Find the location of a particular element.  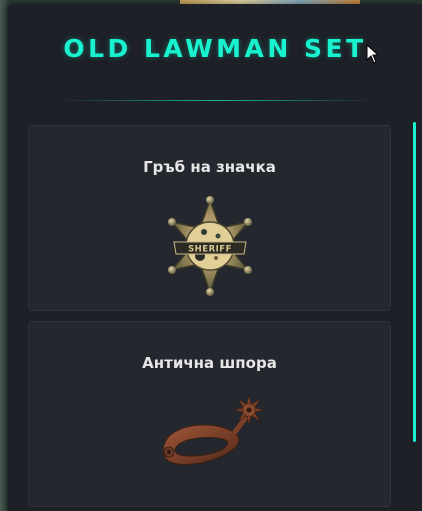

set-title: OLD LAWMAN SET is located at coordinates (215, 48).